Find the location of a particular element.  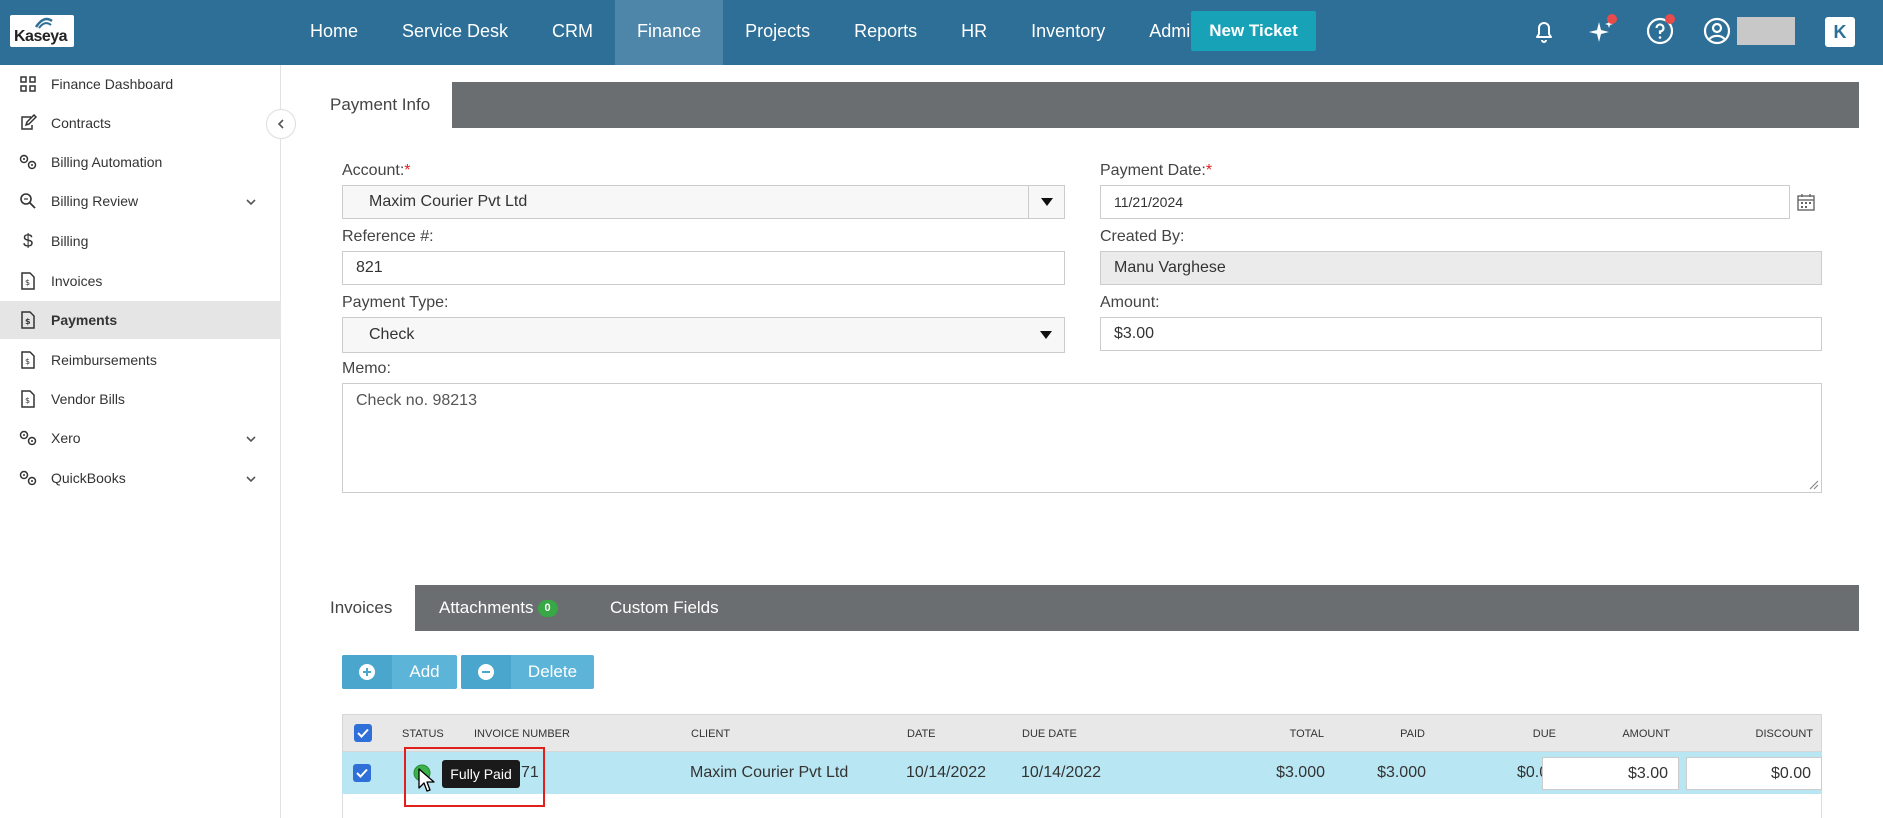

delete-button: Delete is located at coordinates (527, 672).